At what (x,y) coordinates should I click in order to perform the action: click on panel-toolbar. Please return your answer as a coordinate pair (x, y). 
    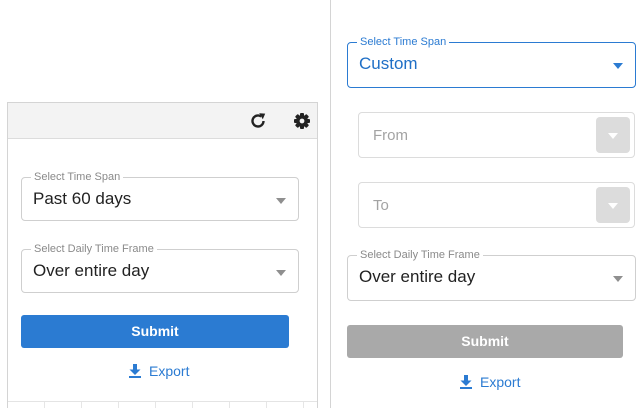
    Looking at the image, I should click on (162, 121).